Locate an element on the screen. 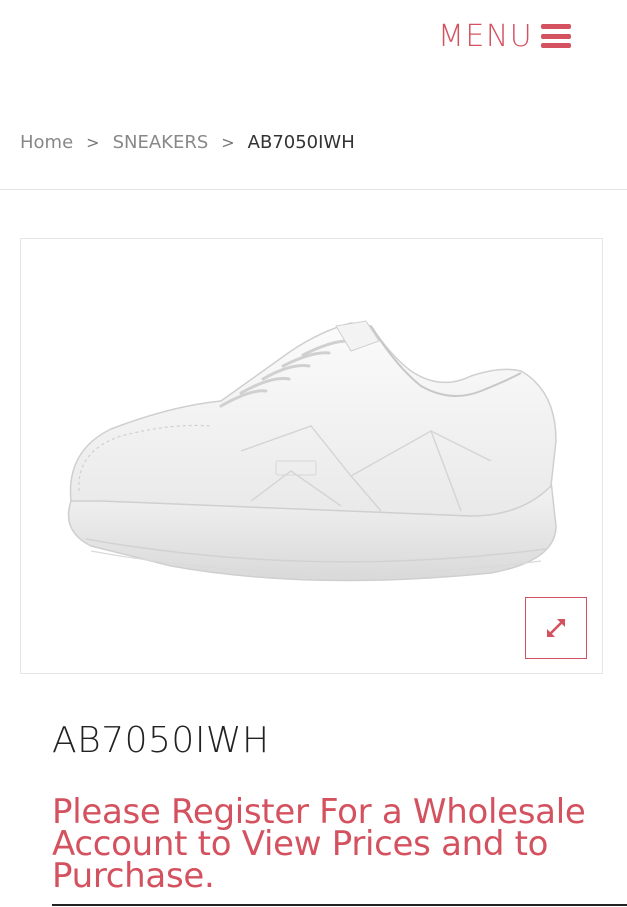 The image size is (627, 907). breadcrumb-current: AB7050IWH is located at coordinates (301, 142).